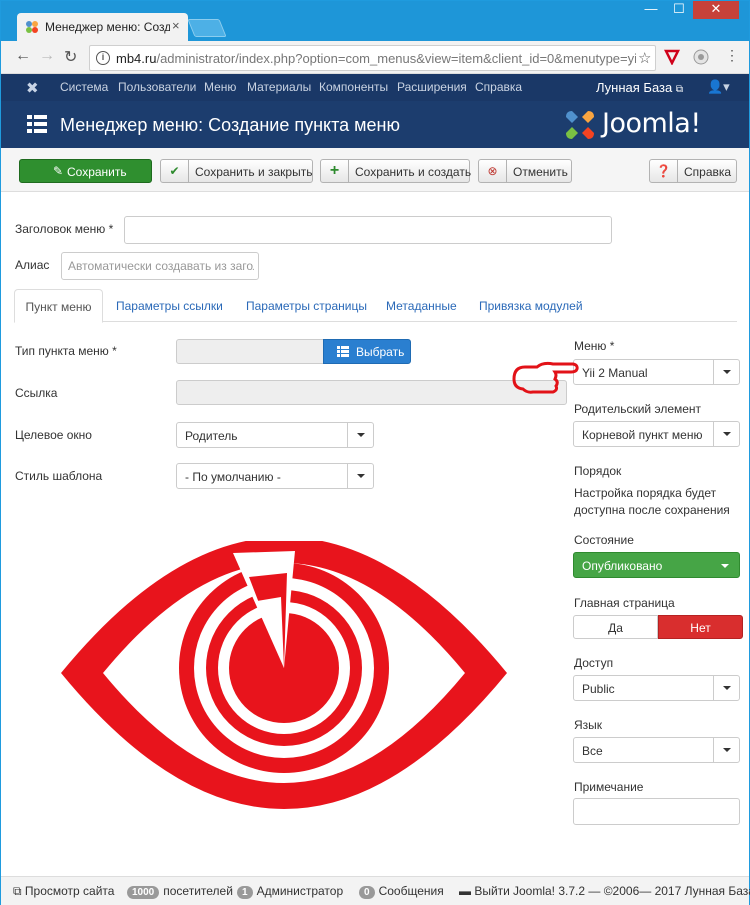  Describe the element at coordinates (207, 28) in the screenshot. I see `new-tab-button` at that location.